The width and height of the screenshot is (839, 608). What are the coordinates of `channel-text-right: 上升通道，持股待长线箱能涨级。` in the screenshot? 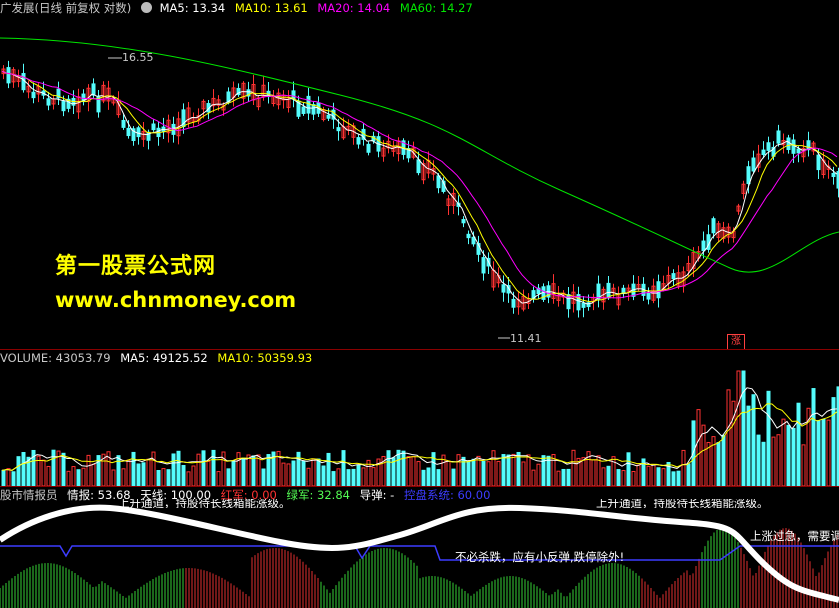 It's located at (682, 503).